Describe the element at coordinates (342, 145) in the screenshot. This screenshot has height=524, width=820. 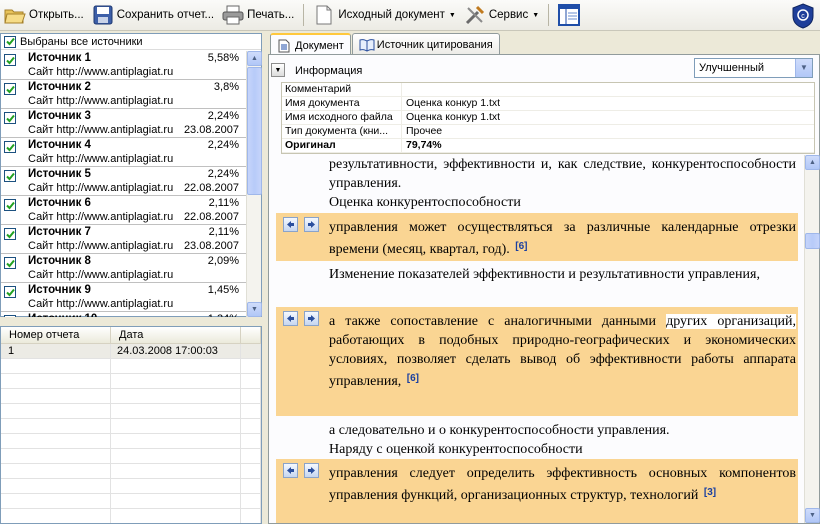
I see `info-key: Оригинал` at that location.